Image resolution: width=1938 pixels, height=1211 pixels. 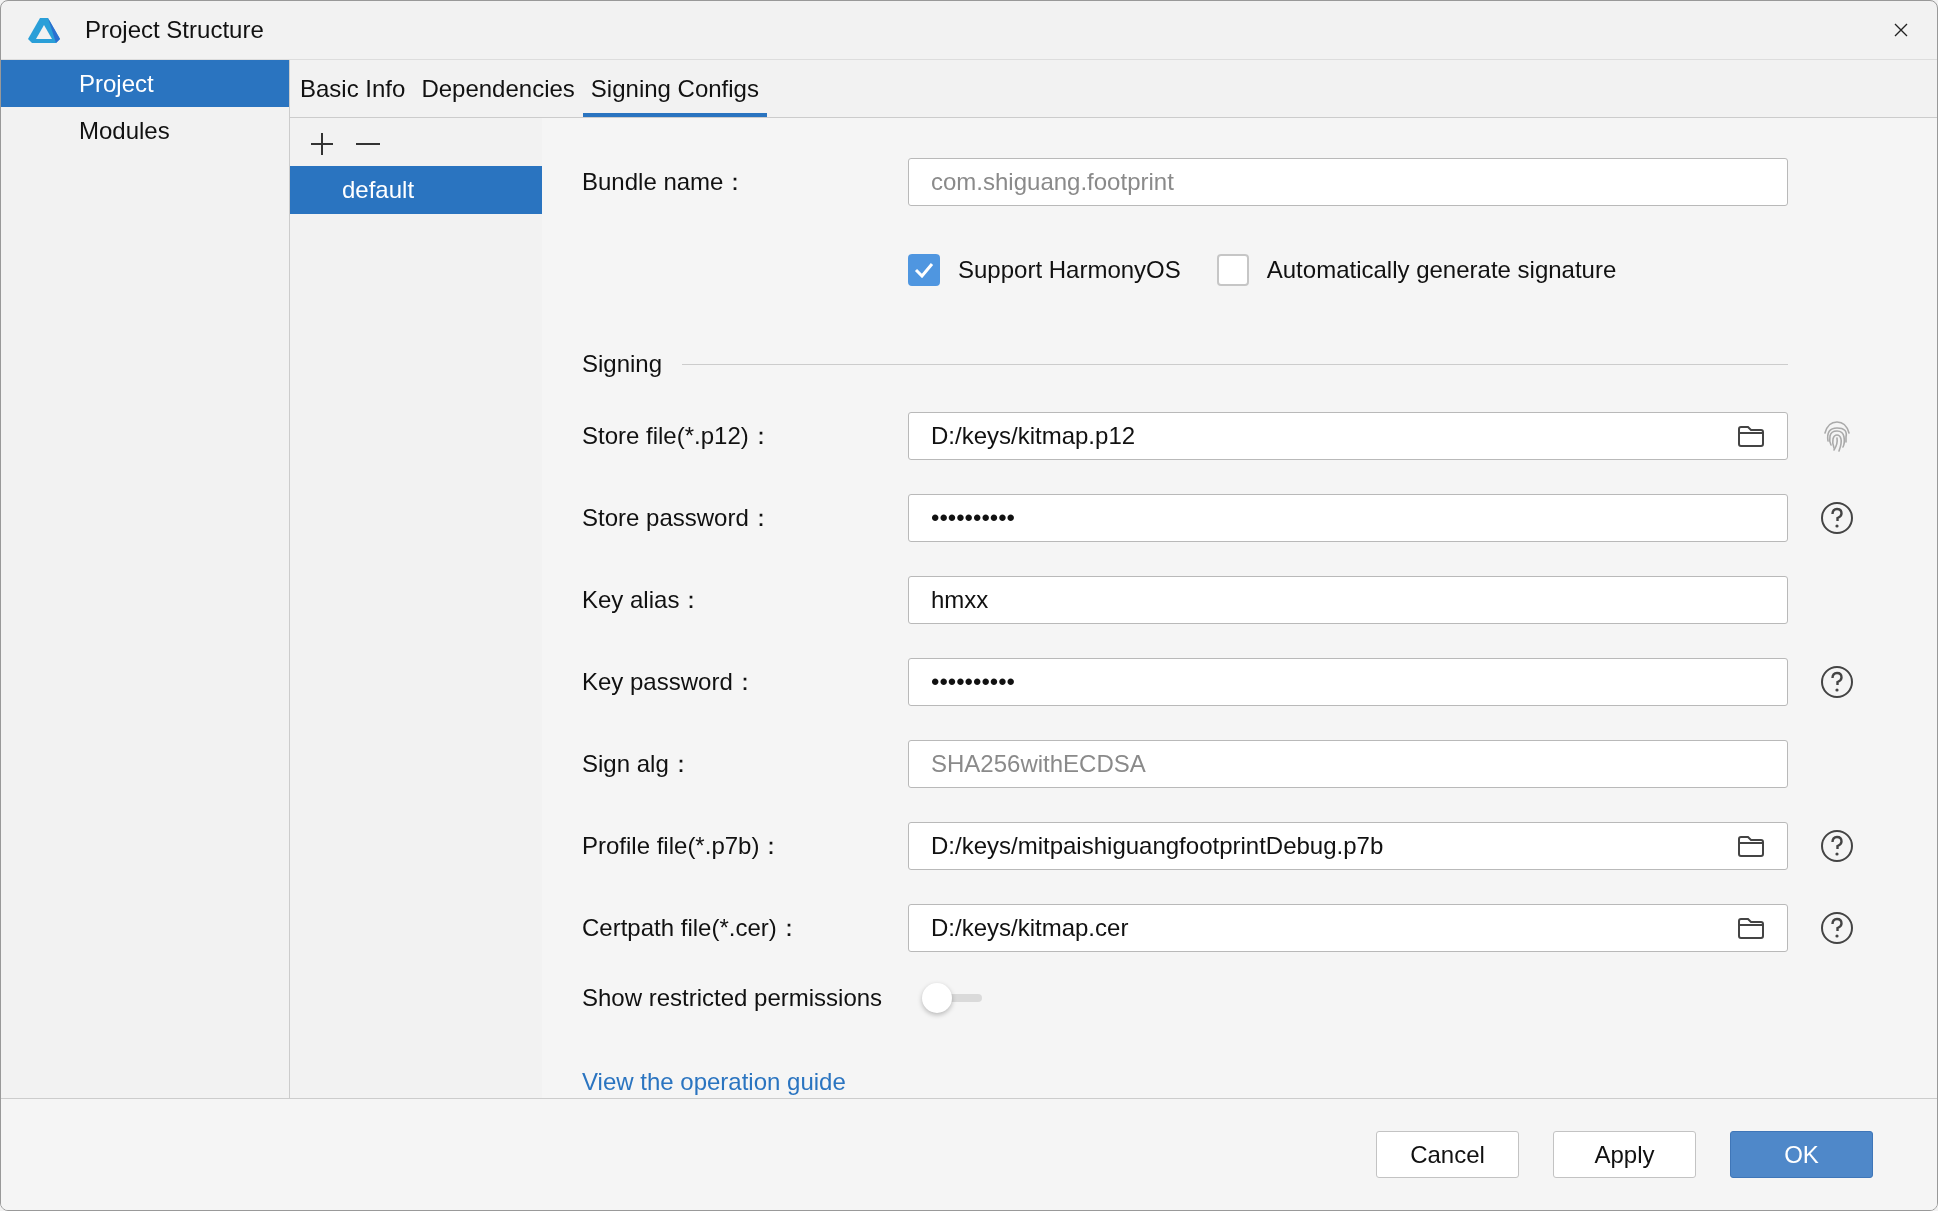 I want to click on dialog-button: Cancel, so click(x=1447, y=1154).